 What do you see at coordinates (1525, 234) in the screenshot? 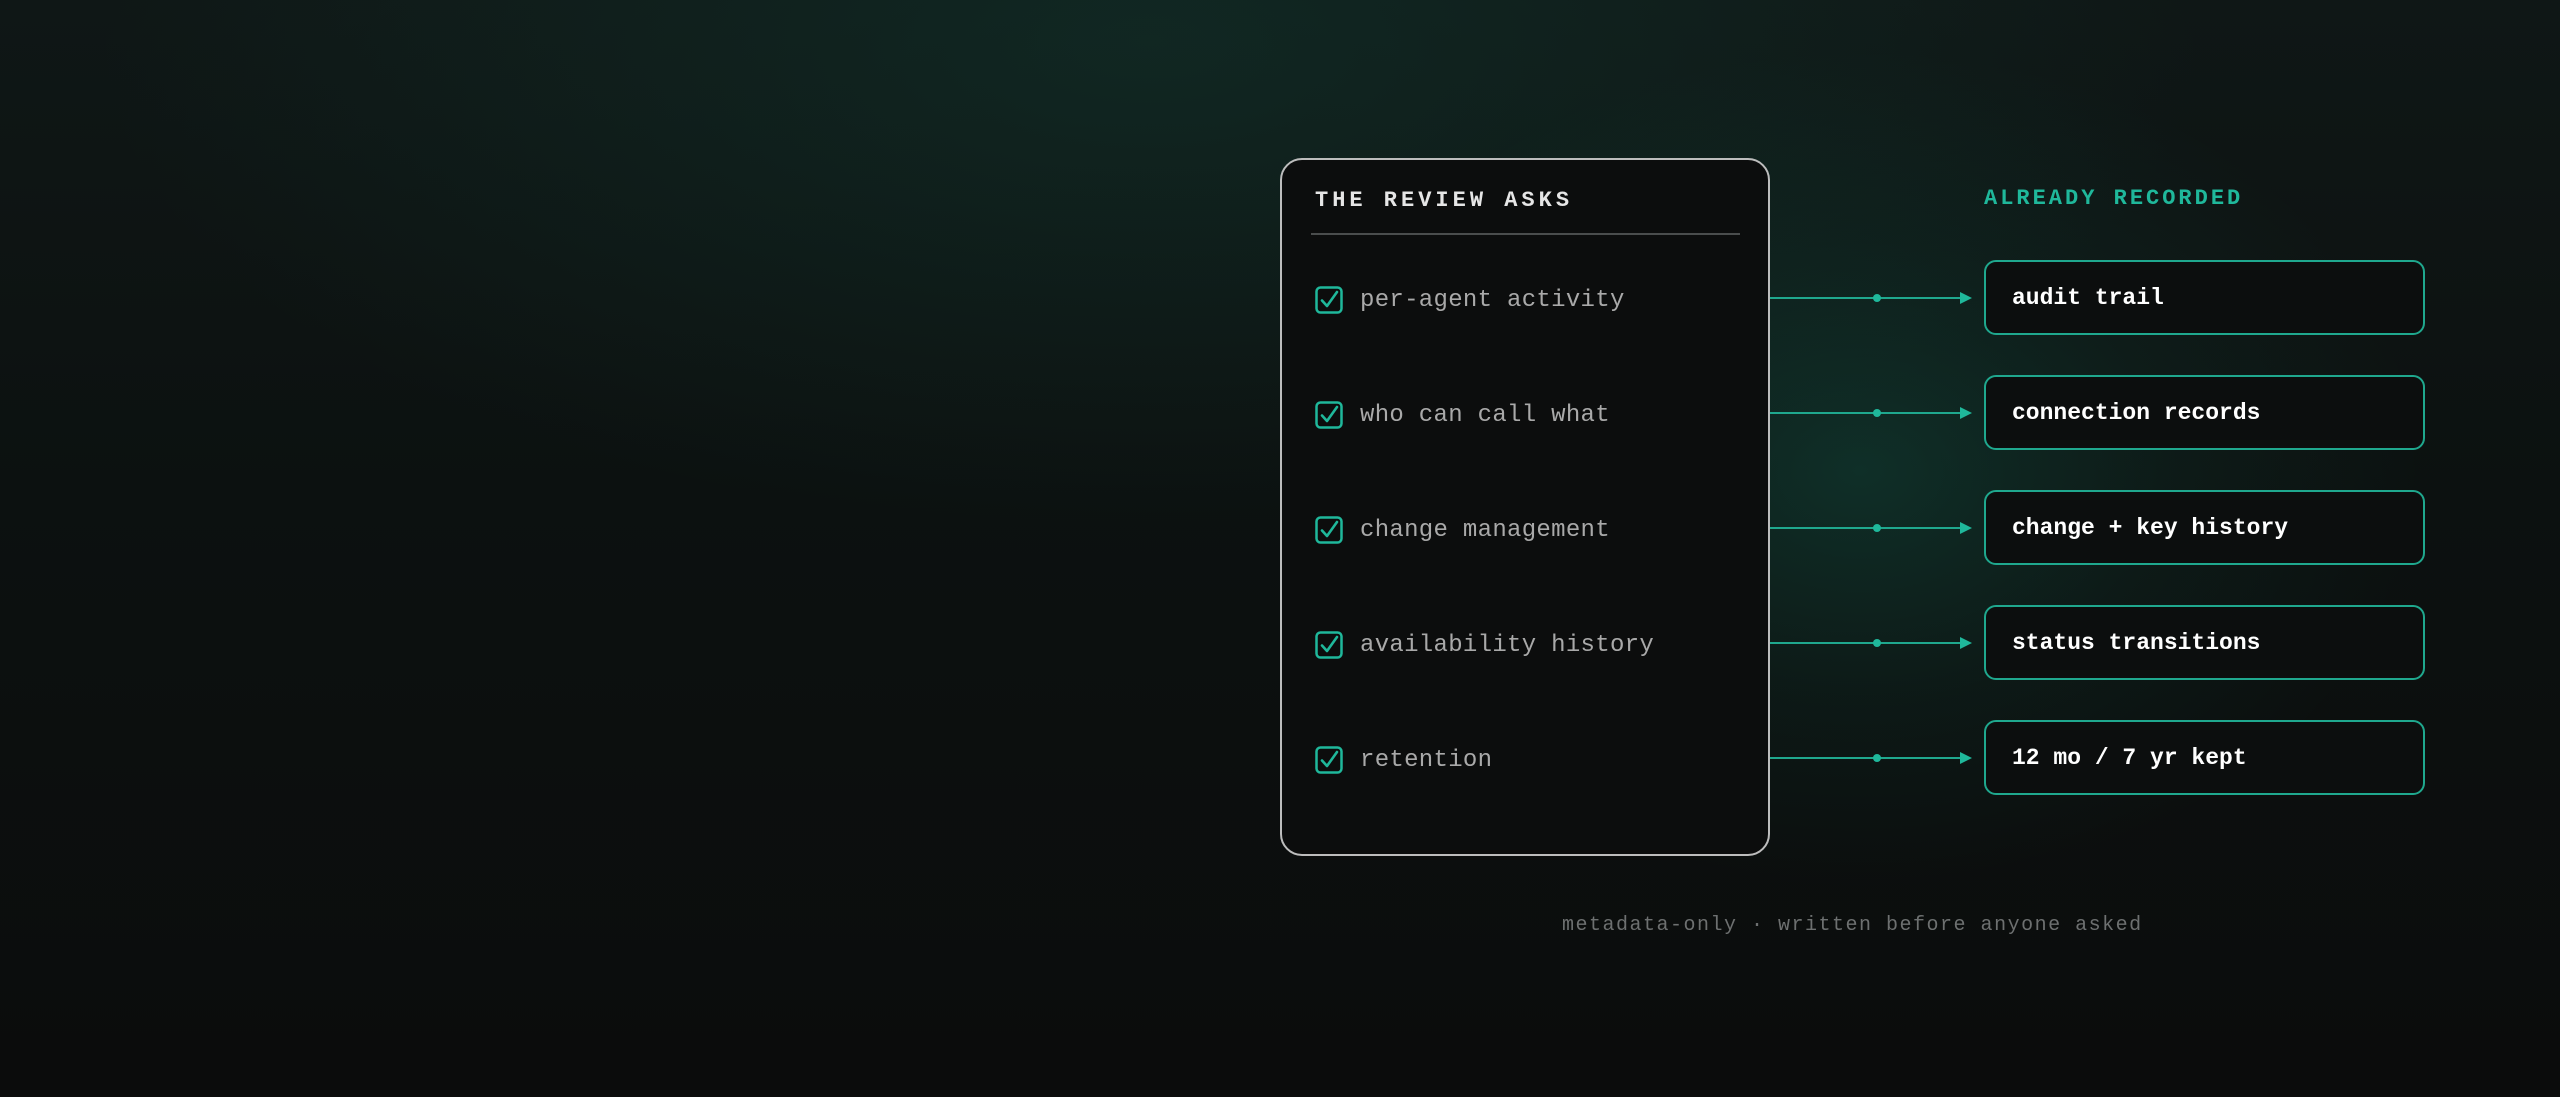
I see `divider` at bounding box center [1525, 234].